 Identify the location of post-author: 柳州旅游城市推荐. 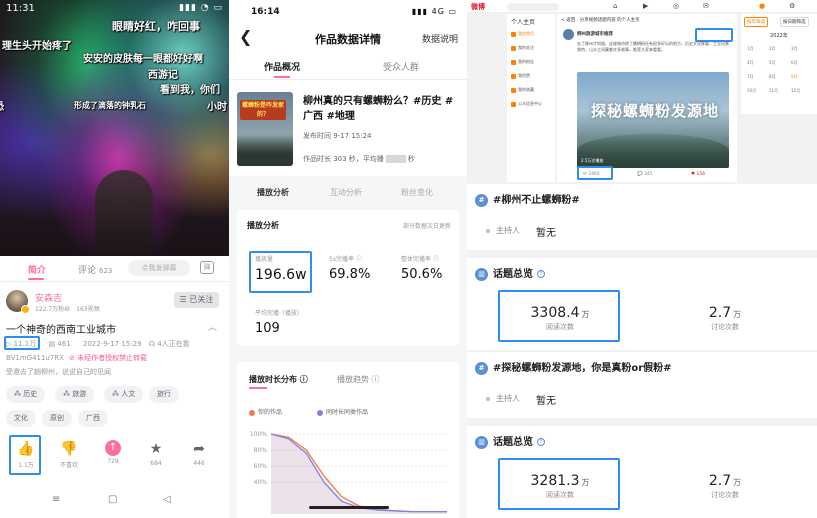
(595, 34).